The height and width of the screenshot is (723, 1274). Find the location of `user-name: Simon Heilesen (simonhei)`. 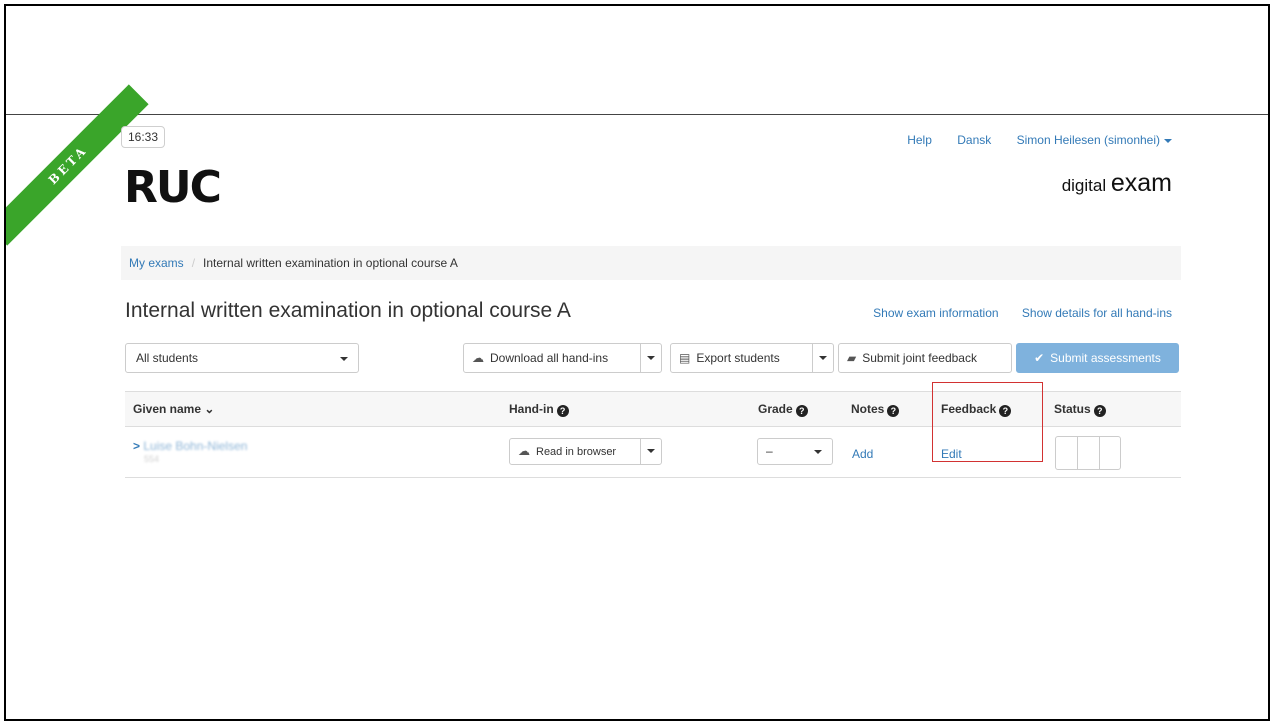

user-name: Simon Heilesen (simonhei) is located at coordinates (1088, 140).